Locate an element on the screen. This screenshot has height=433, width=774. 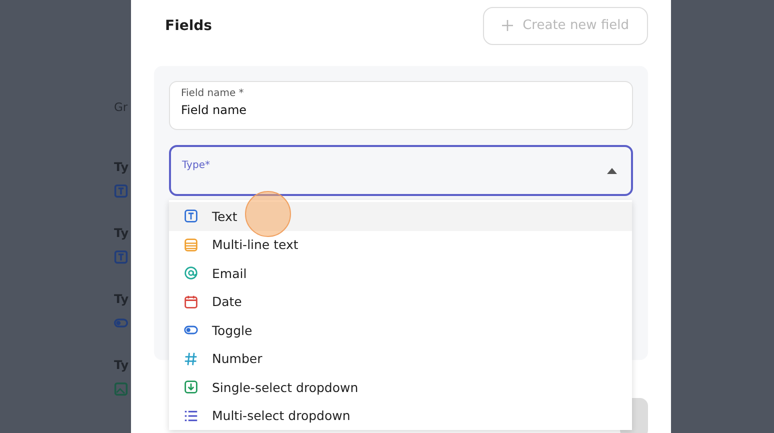
toggle-icon is located at coordinates (121, 323).